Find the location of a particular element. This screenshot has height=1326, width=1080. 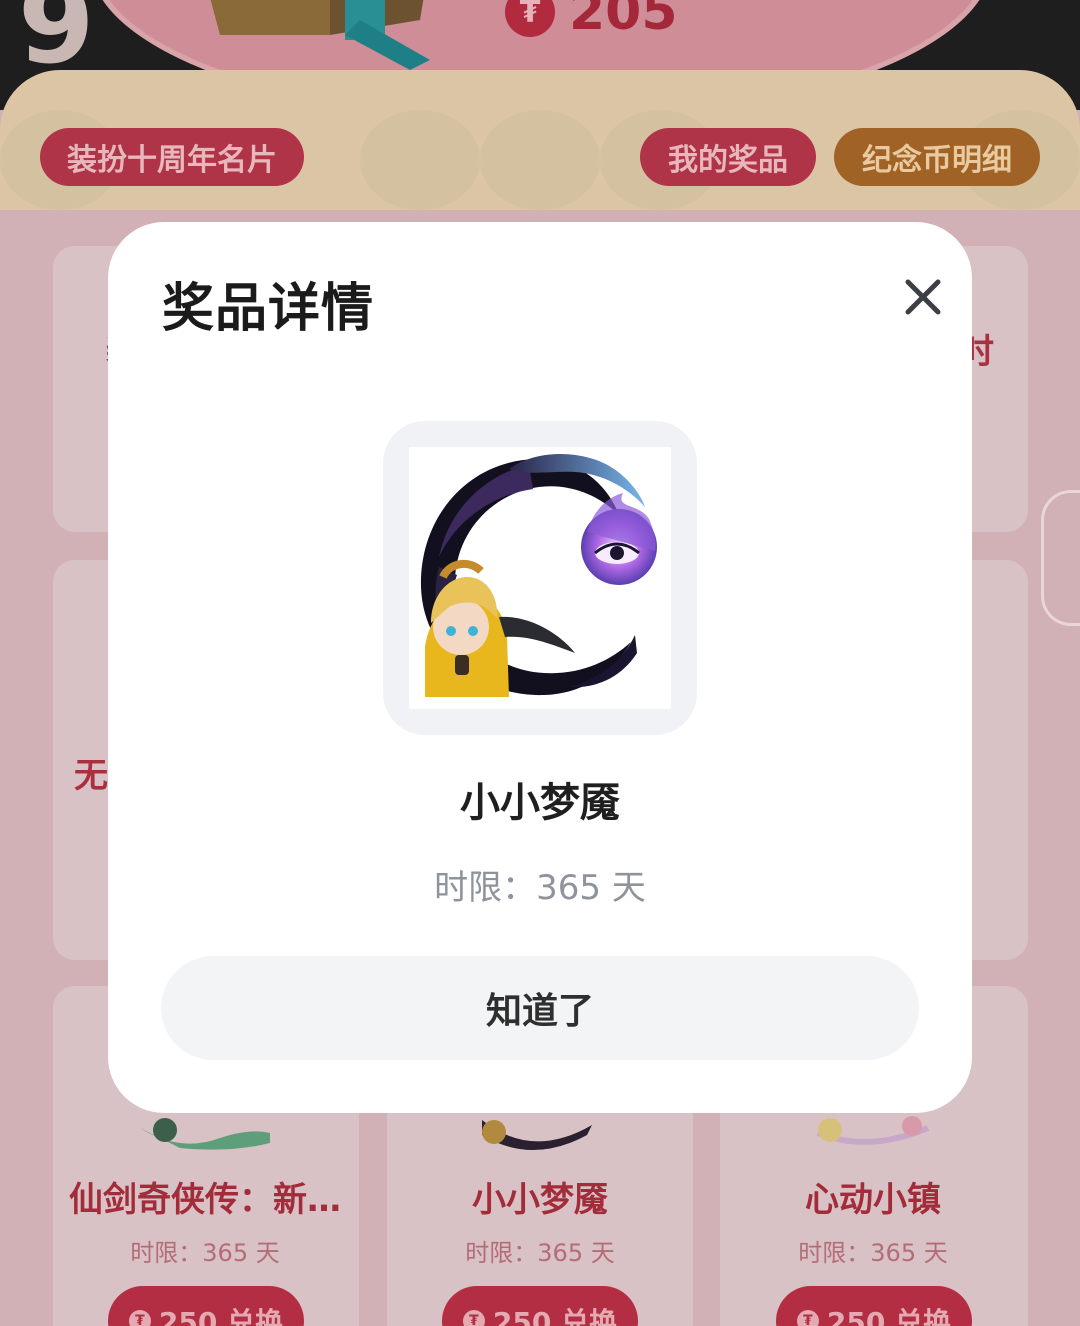

coin-balance: ₮ 205 is located at coordinates (591, 21).